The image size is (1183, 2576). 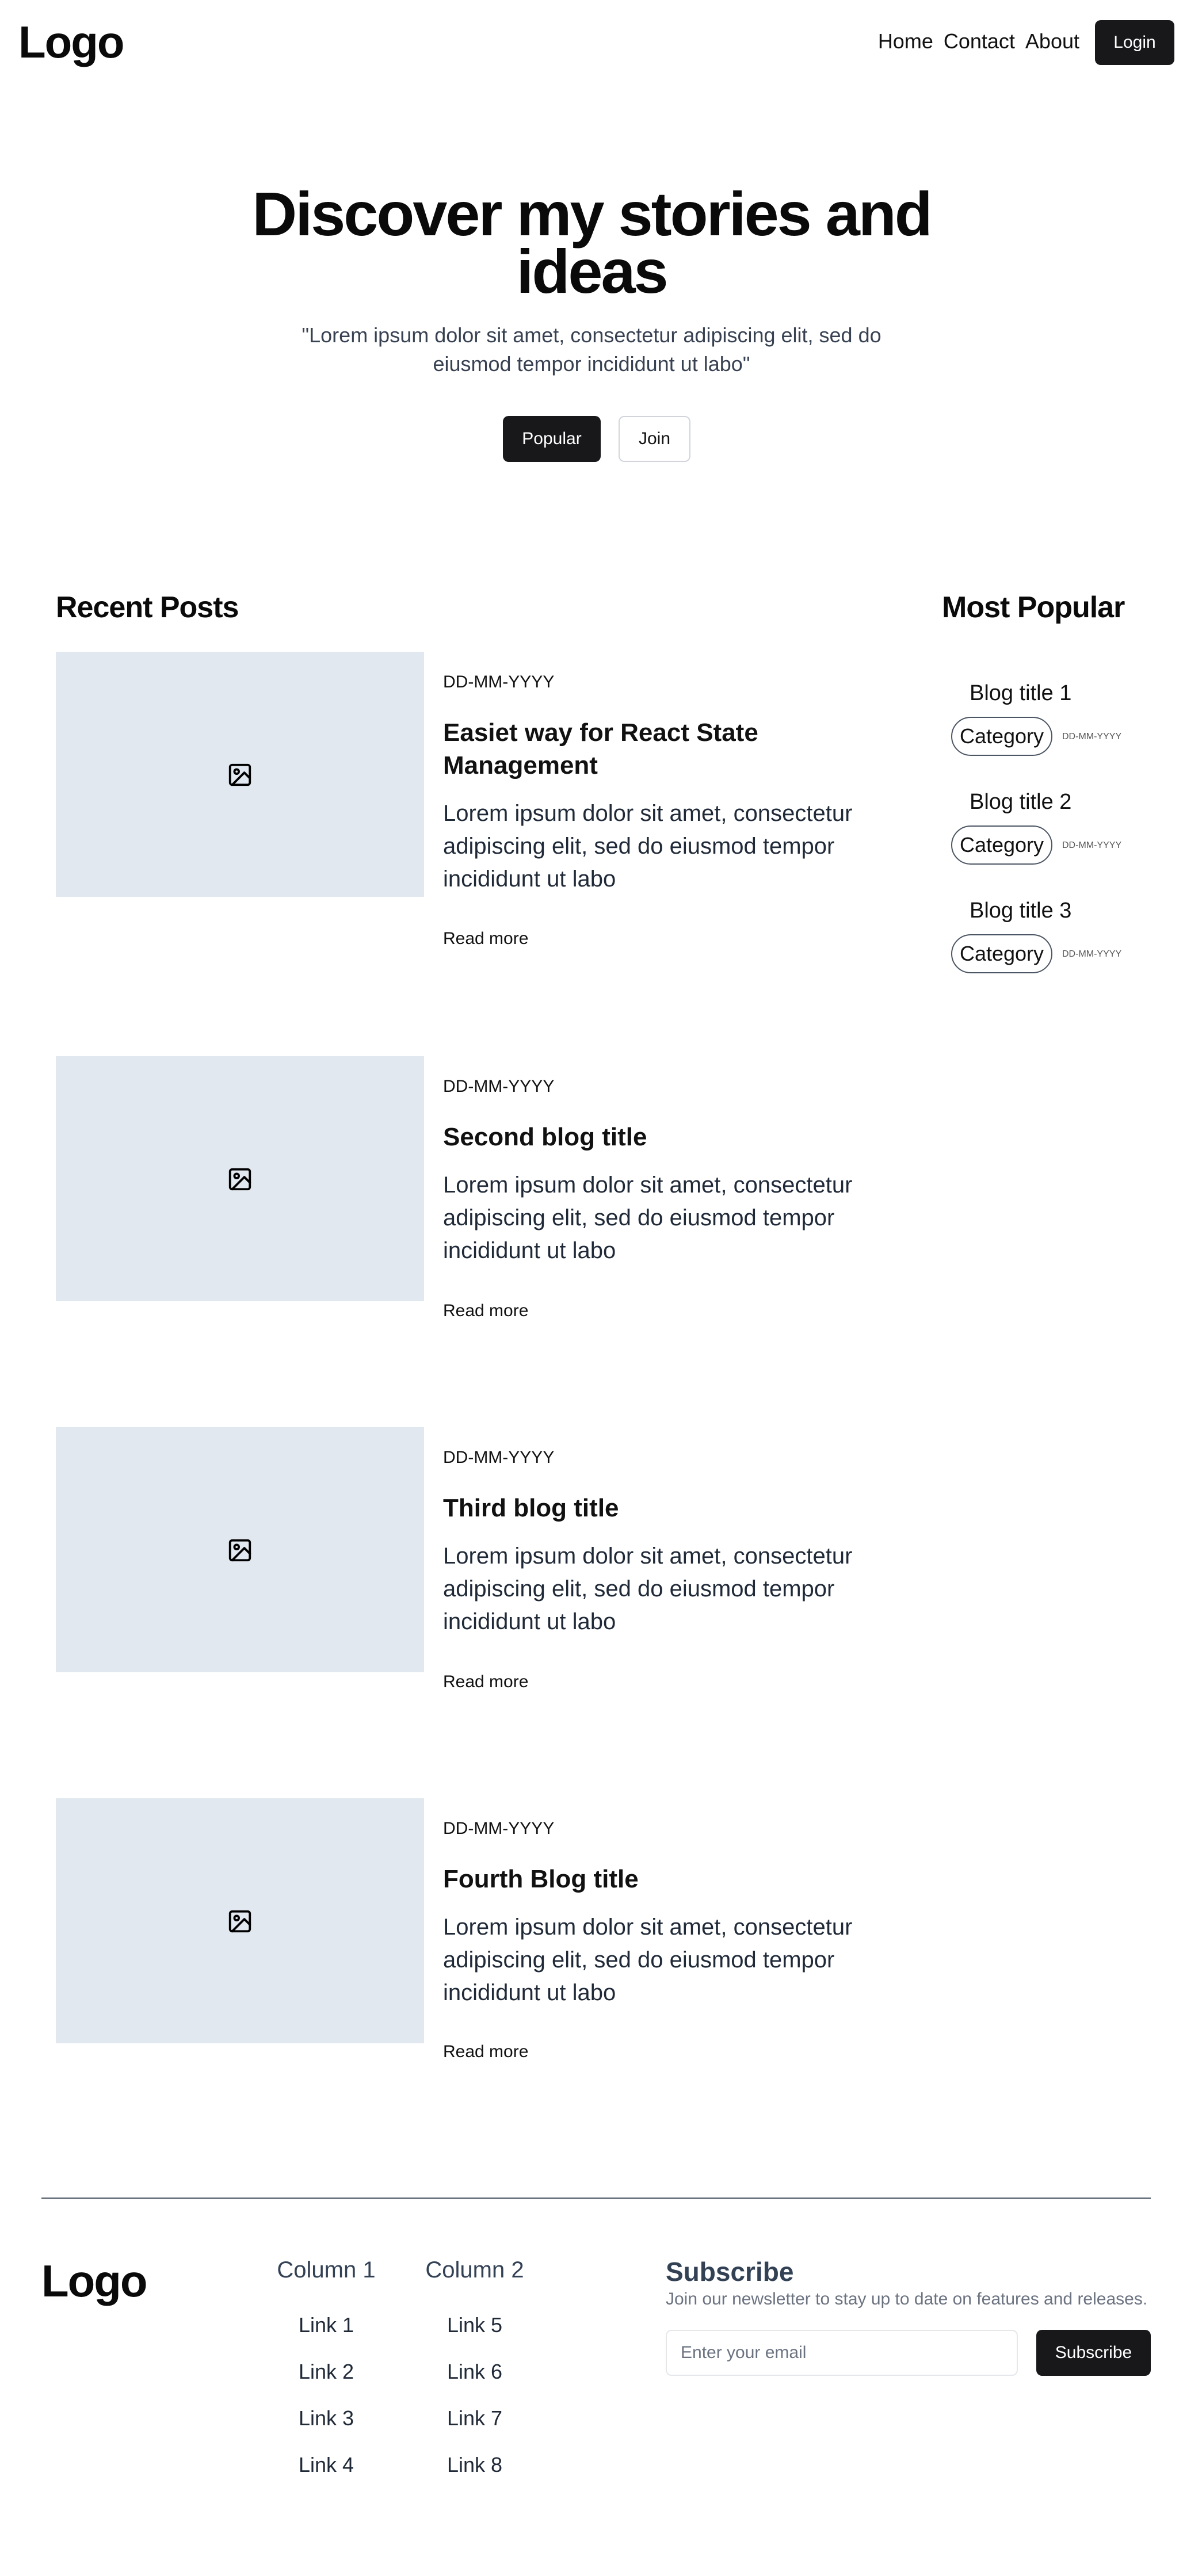 What do you see at coordinates (661, 1879) in the screenshot?
I see `post-title: Fourth Blog title` at bounding box center [661, 1879].